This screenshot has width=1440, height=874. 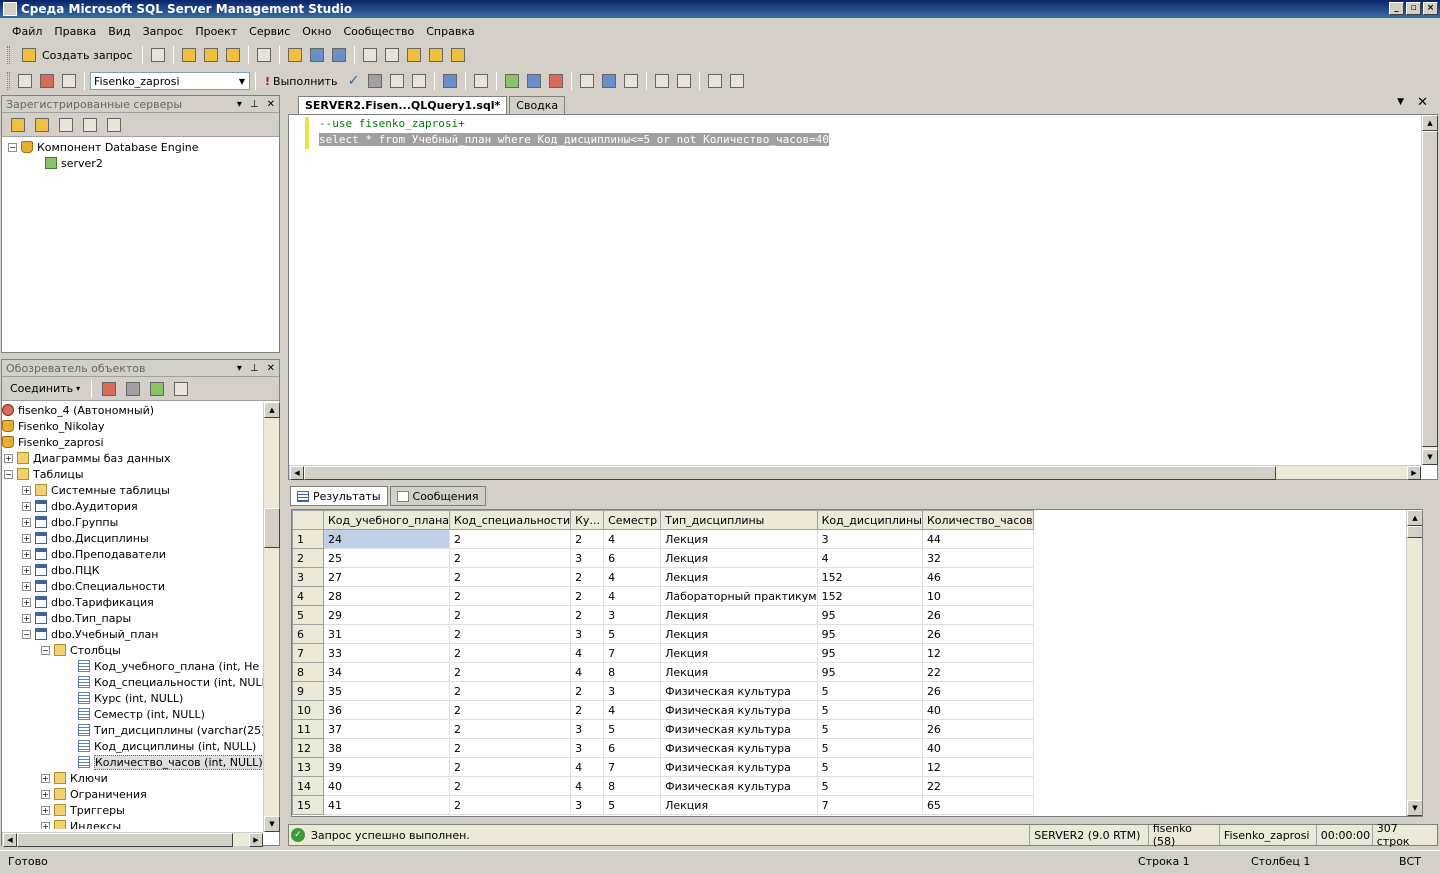 What do you see at coordinates (450, 31) in the screenshot?
I see `menu-help: Справка` at bounding box center [450, 31].